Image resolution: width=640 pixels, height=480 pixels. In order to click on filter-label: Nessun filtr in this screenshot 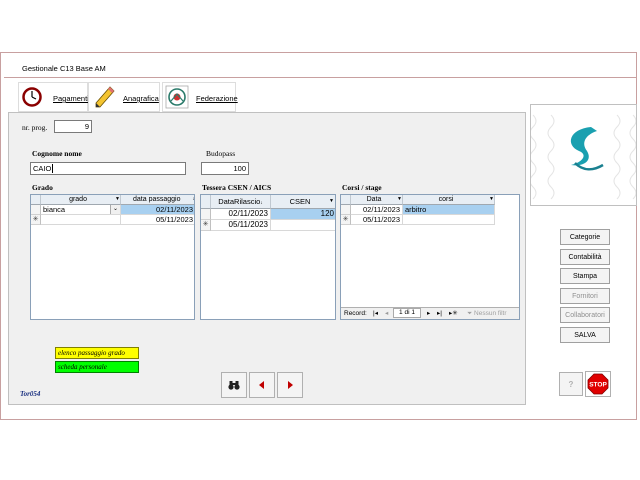, I will do `click(490, 313)`.